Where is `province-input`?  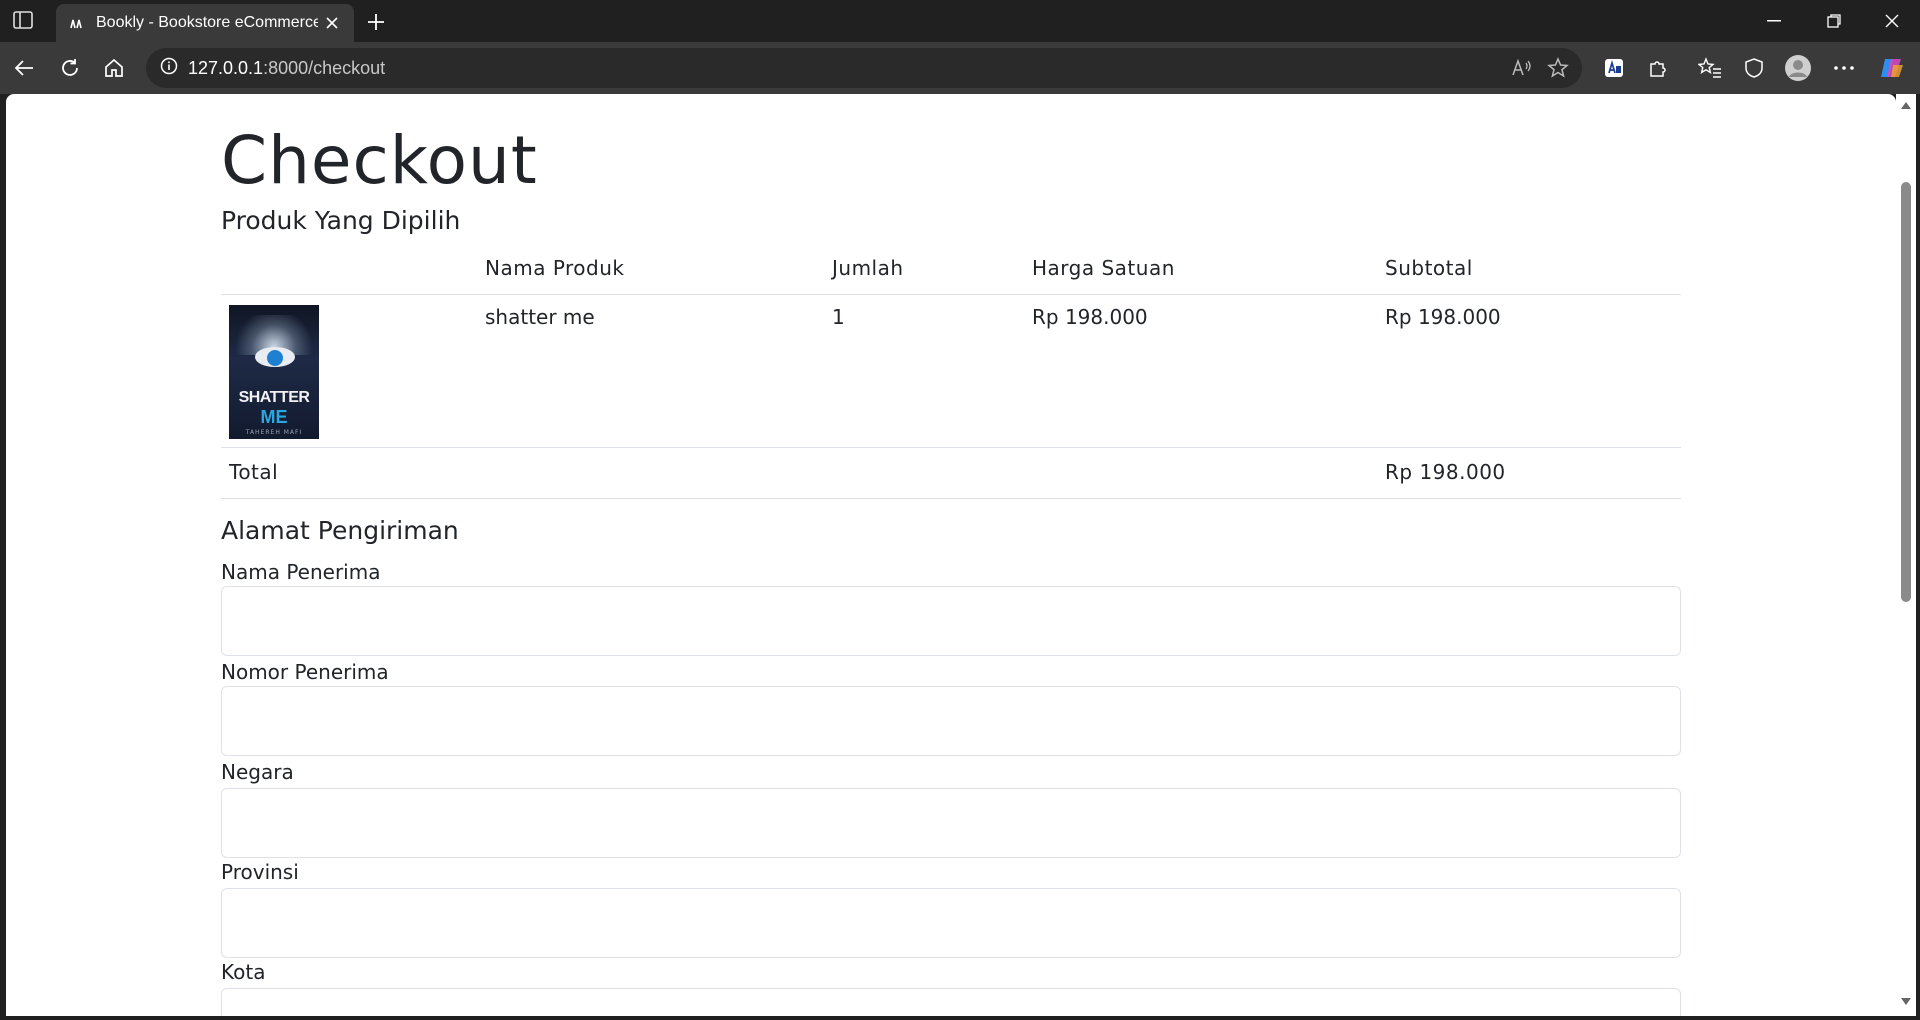 province-input is located at coordinates (951, 923).